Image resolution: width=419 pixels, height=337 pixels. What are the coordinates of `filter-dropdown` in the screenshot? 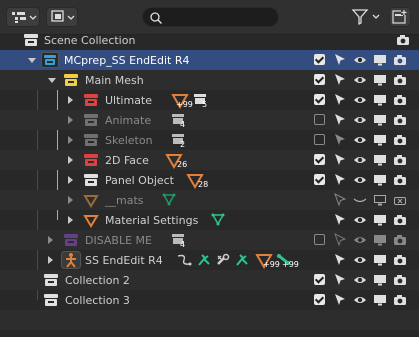 It's located at (367, 17).